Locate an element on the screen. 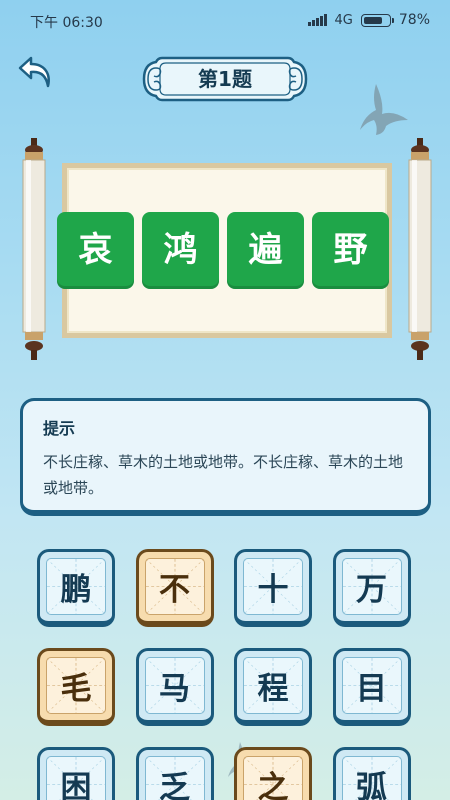 Image resolution: width=450 pixels, height=800 pixels. hint-text: 不长庄稼、草木的土地或地带。不长庄稼、草木的土地或地带。 is located at coordinates (223, 475).